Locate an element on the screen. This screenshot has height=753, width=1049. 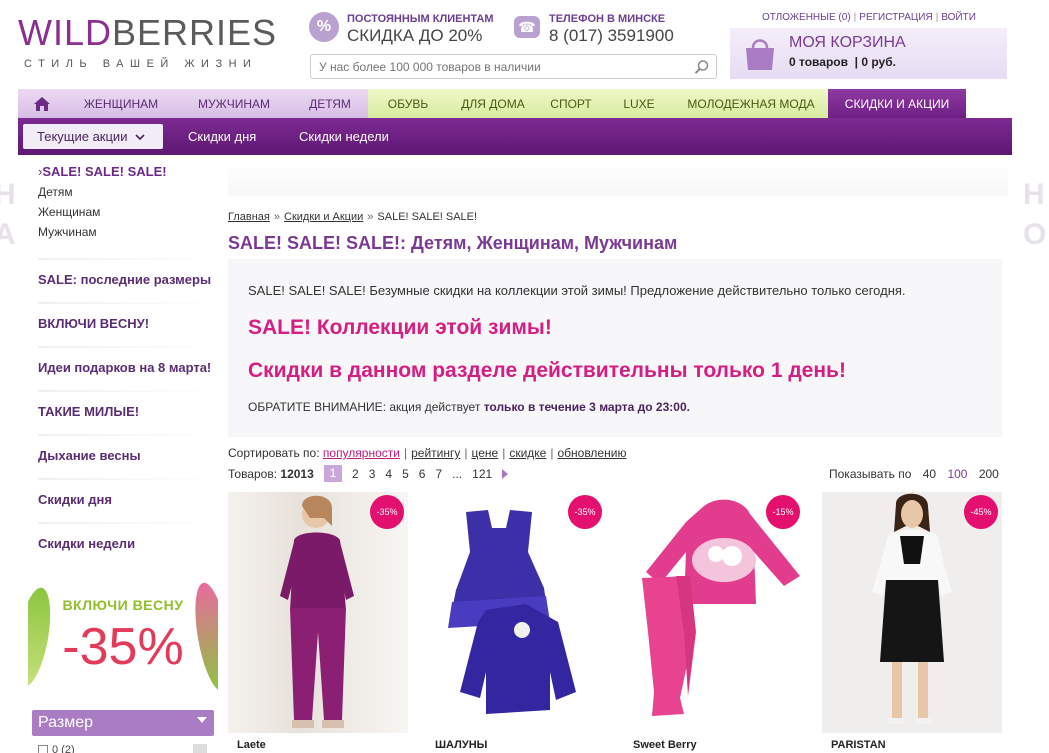
sort-rating: рейтингу is located at coordinates (435, 453).